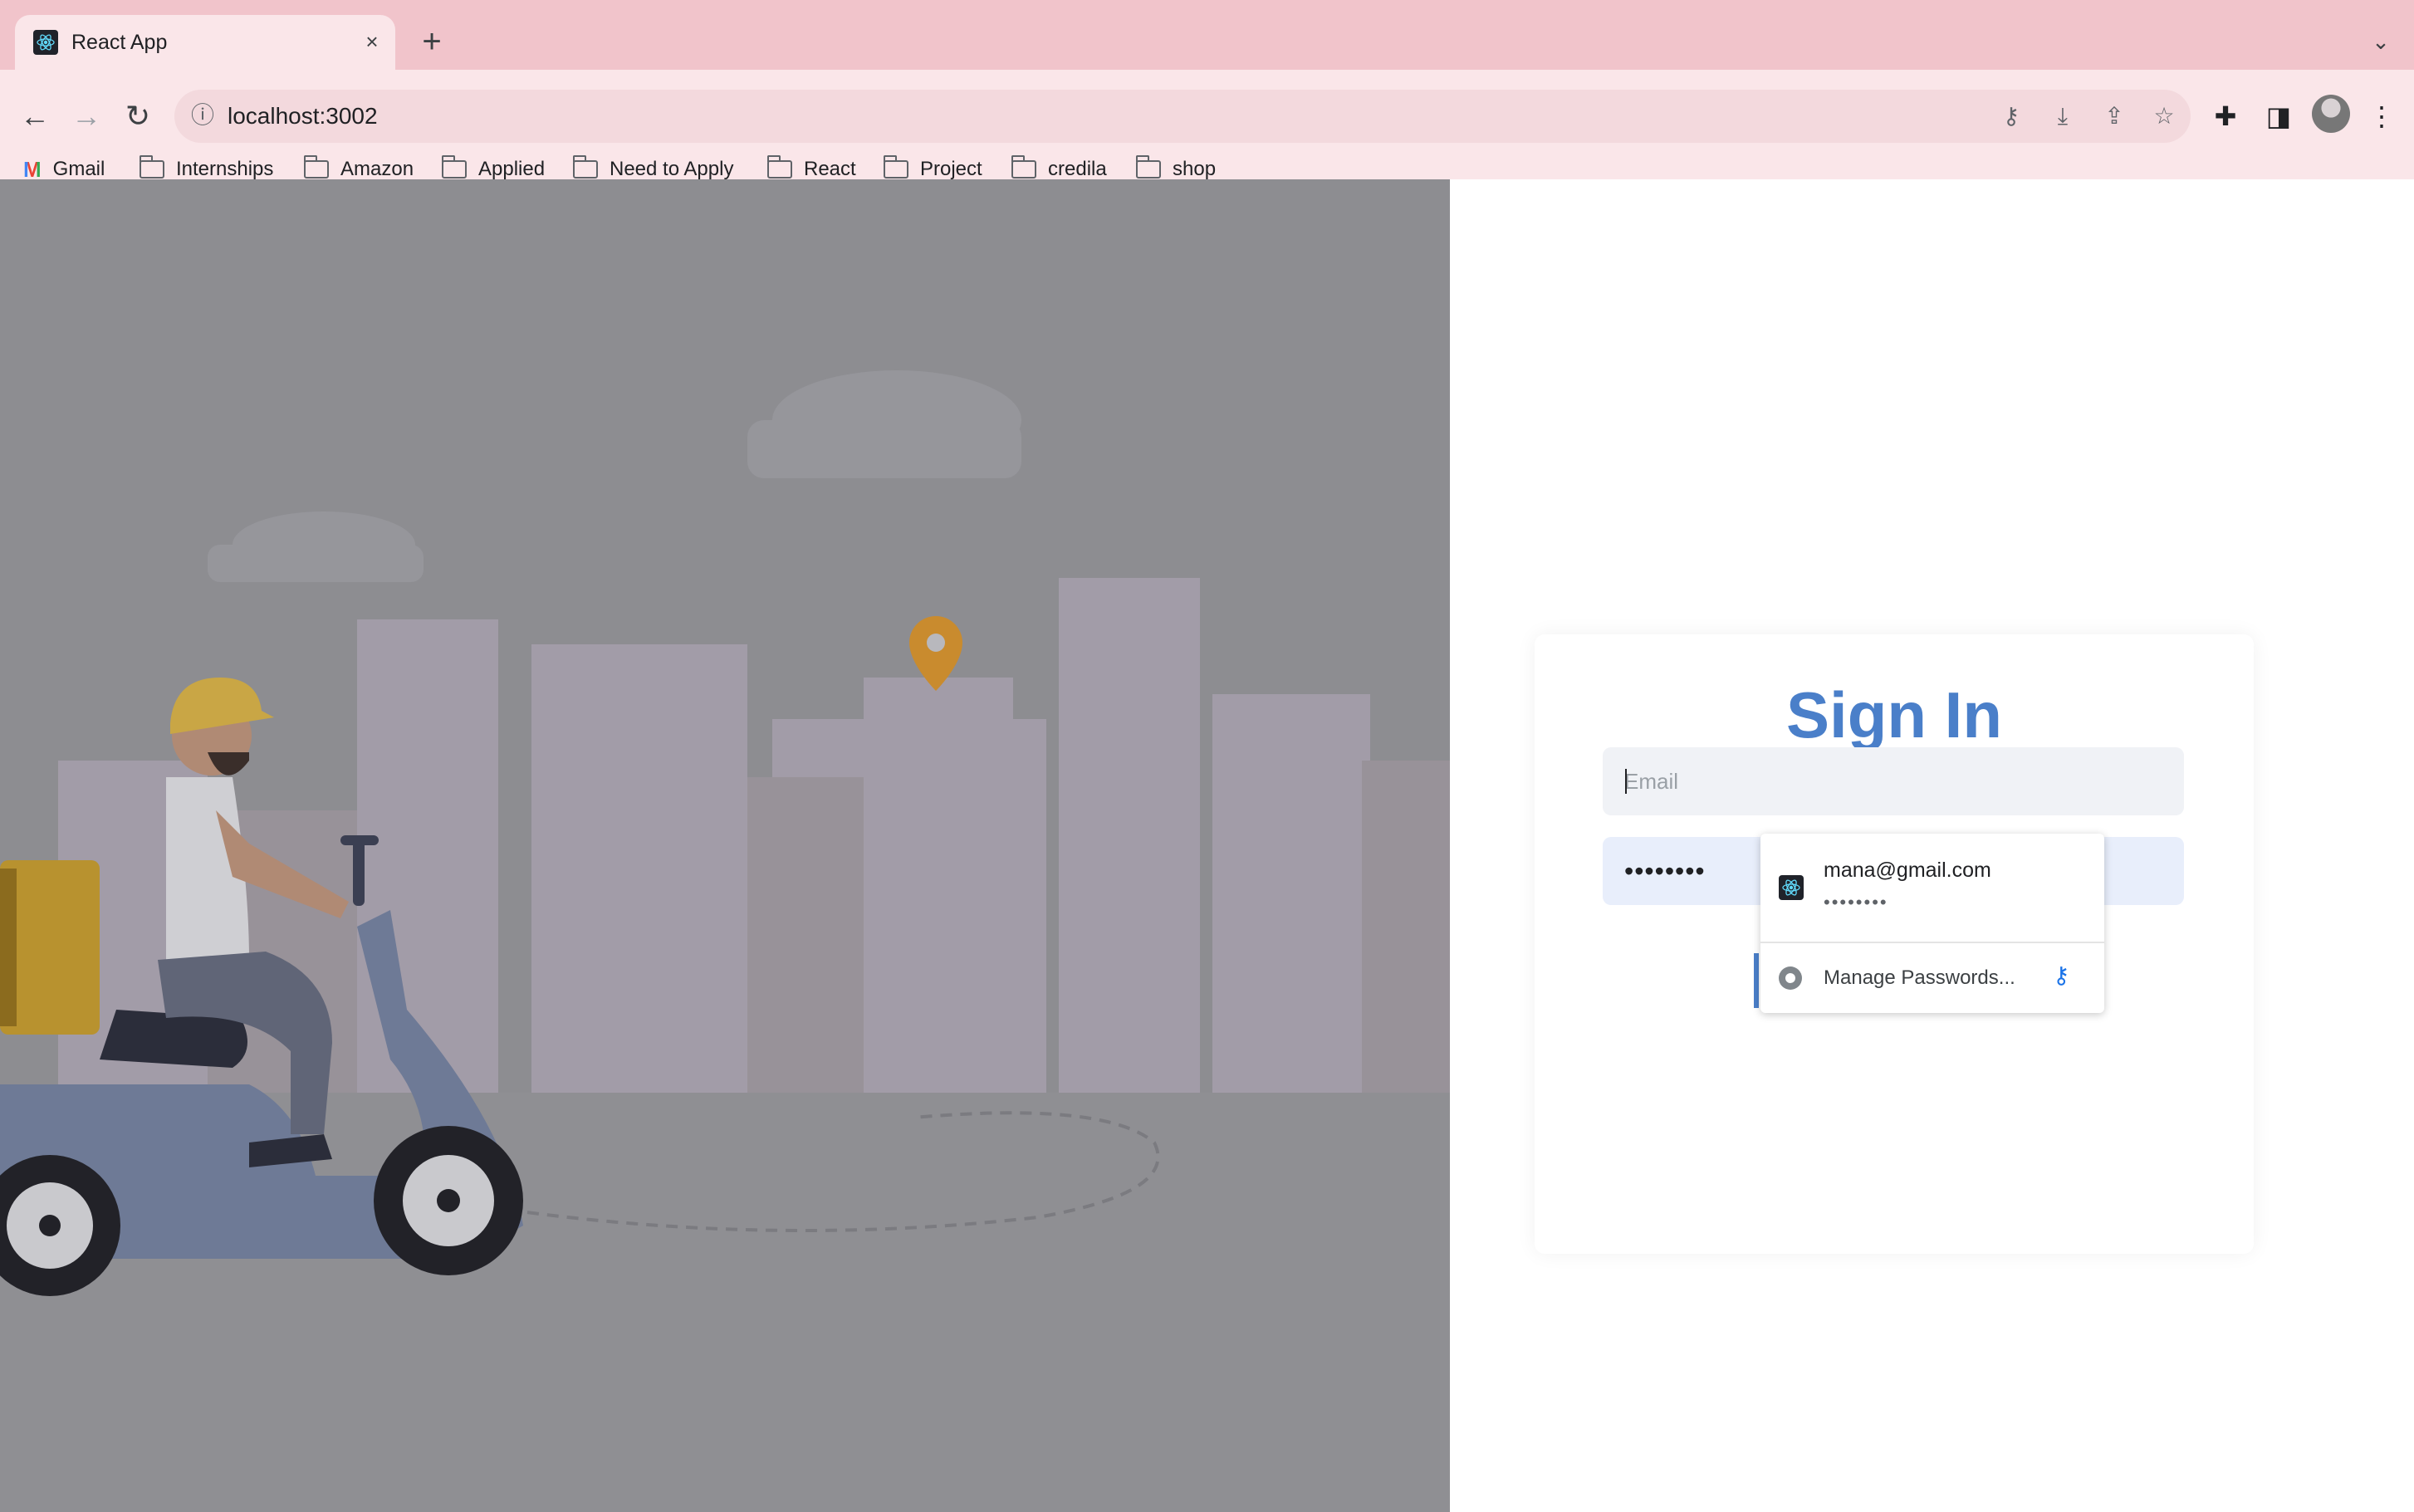 This screenshot has height=1512, width=2414. Describe the element at coordinates (1790, 978) in the screenshot. I see `chrome-icon` at that location.